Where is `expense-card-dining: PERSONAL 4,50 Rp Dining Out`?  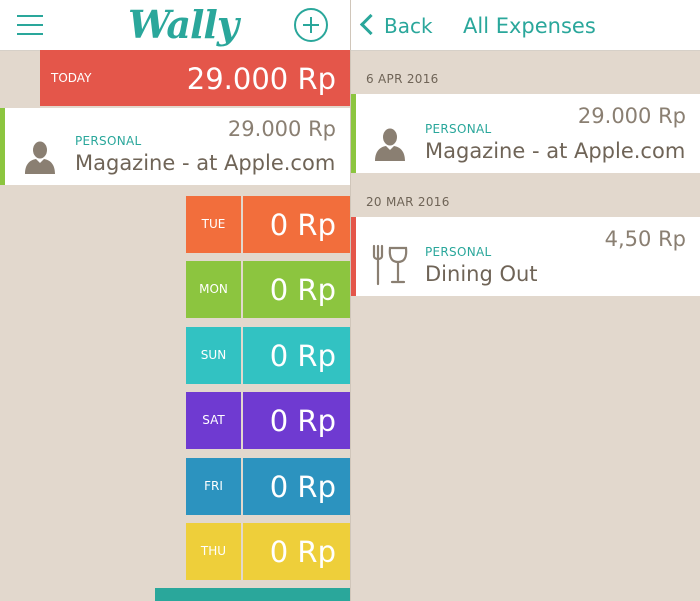 expense-card-dining: PERSONAL 4,50 Rp Dining Out is located at coordinates (525, 256).